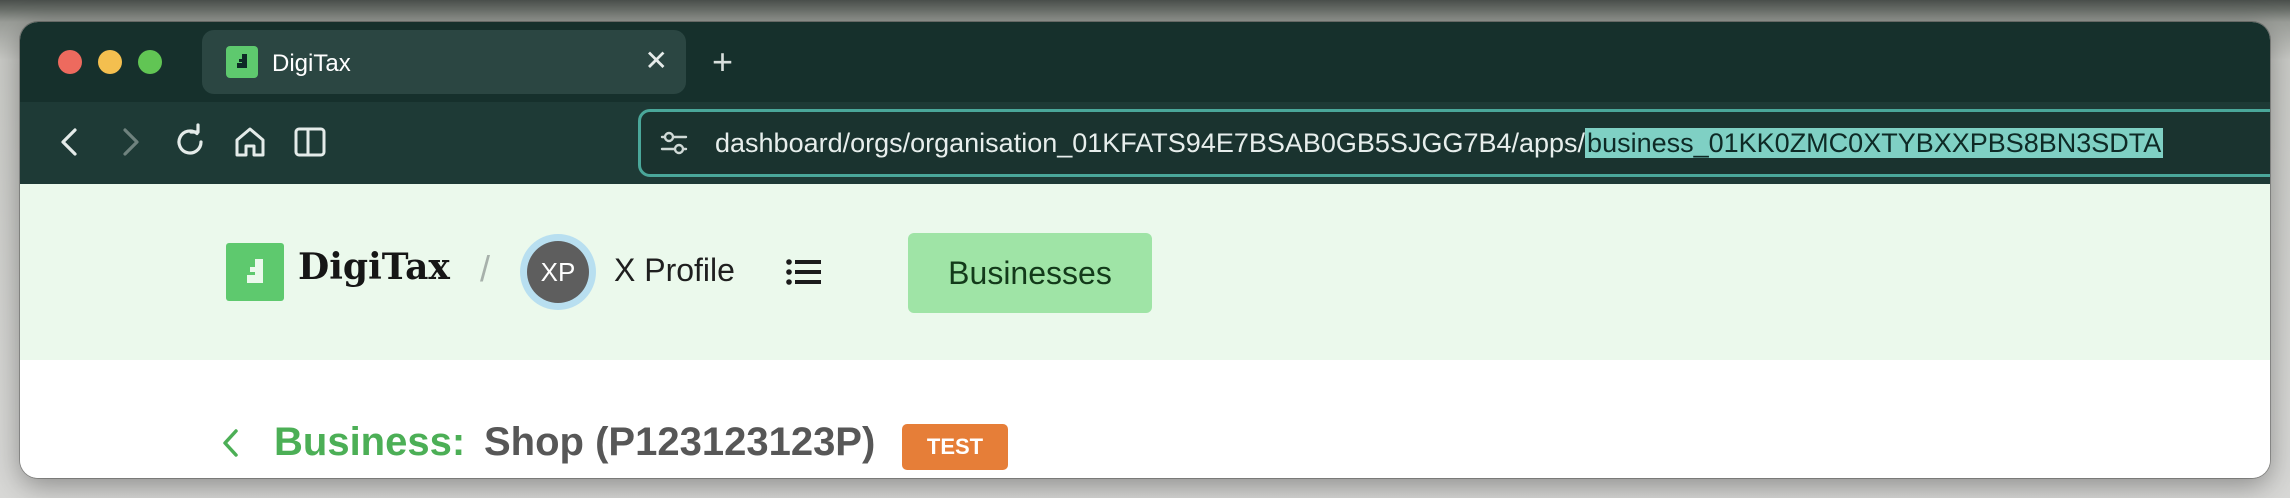 The image size is (2290, 498). Describe the element at coordinates (955, 447) in the screenshot. I see `test-badge: TEST` at that location.